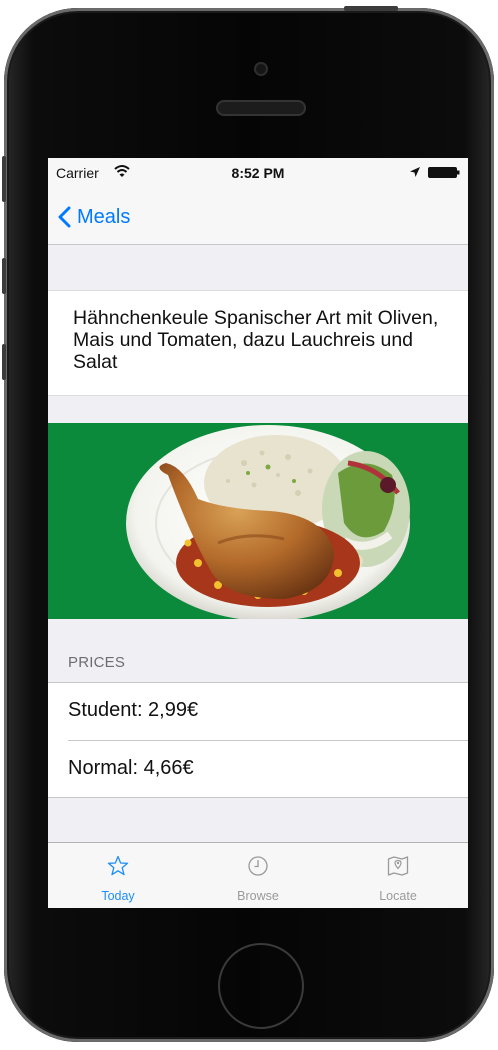  What do you see at coordinates (258, 866) in the screenshot?
I see `clock-icon` at bounding box center [258, 866].